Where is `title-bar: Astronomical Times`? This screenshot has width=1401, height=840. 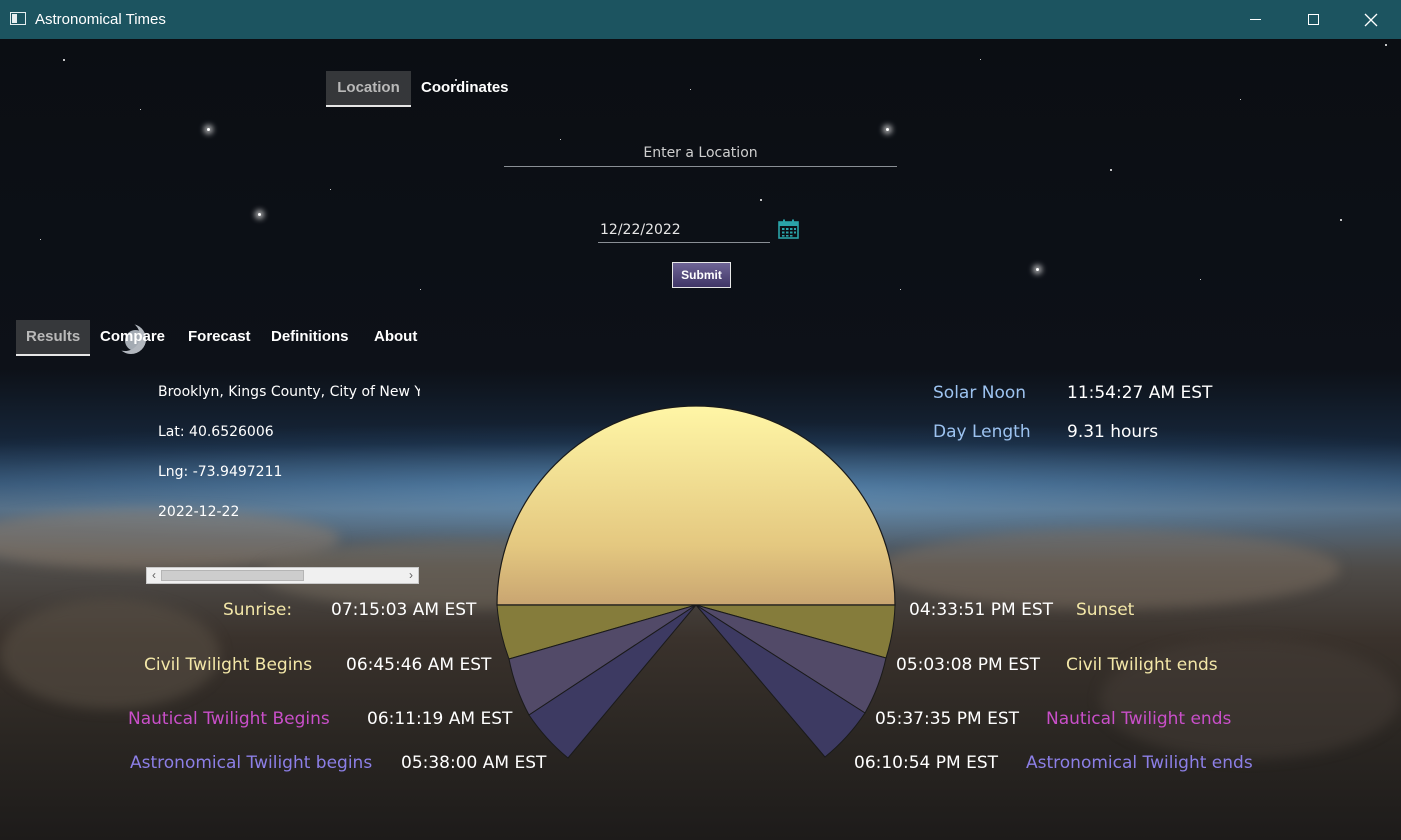
title-bar: Astronomical Times is located at coordinates (700, 19).